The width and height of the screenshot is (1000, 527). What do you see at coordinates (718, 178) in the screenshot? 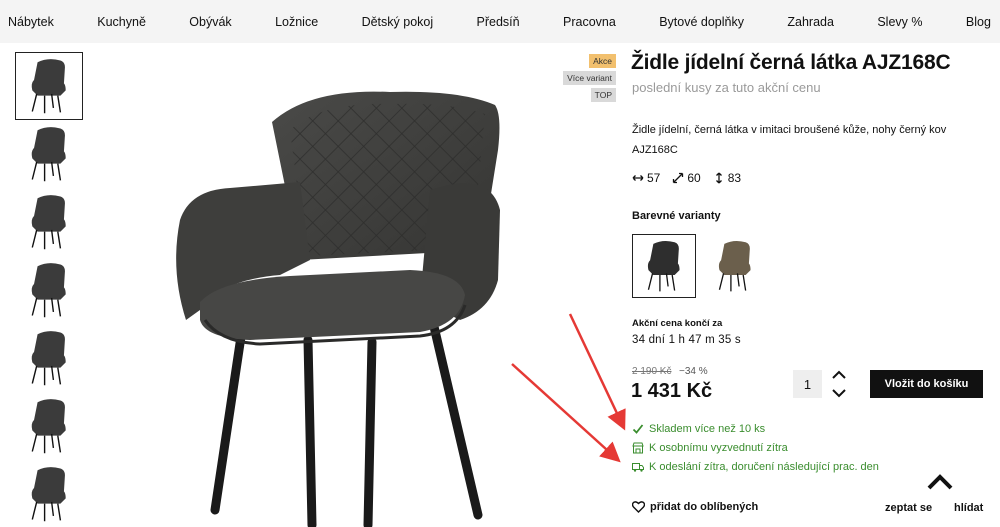
I see `height-arrow-icon` at bounding box center [718, 178].